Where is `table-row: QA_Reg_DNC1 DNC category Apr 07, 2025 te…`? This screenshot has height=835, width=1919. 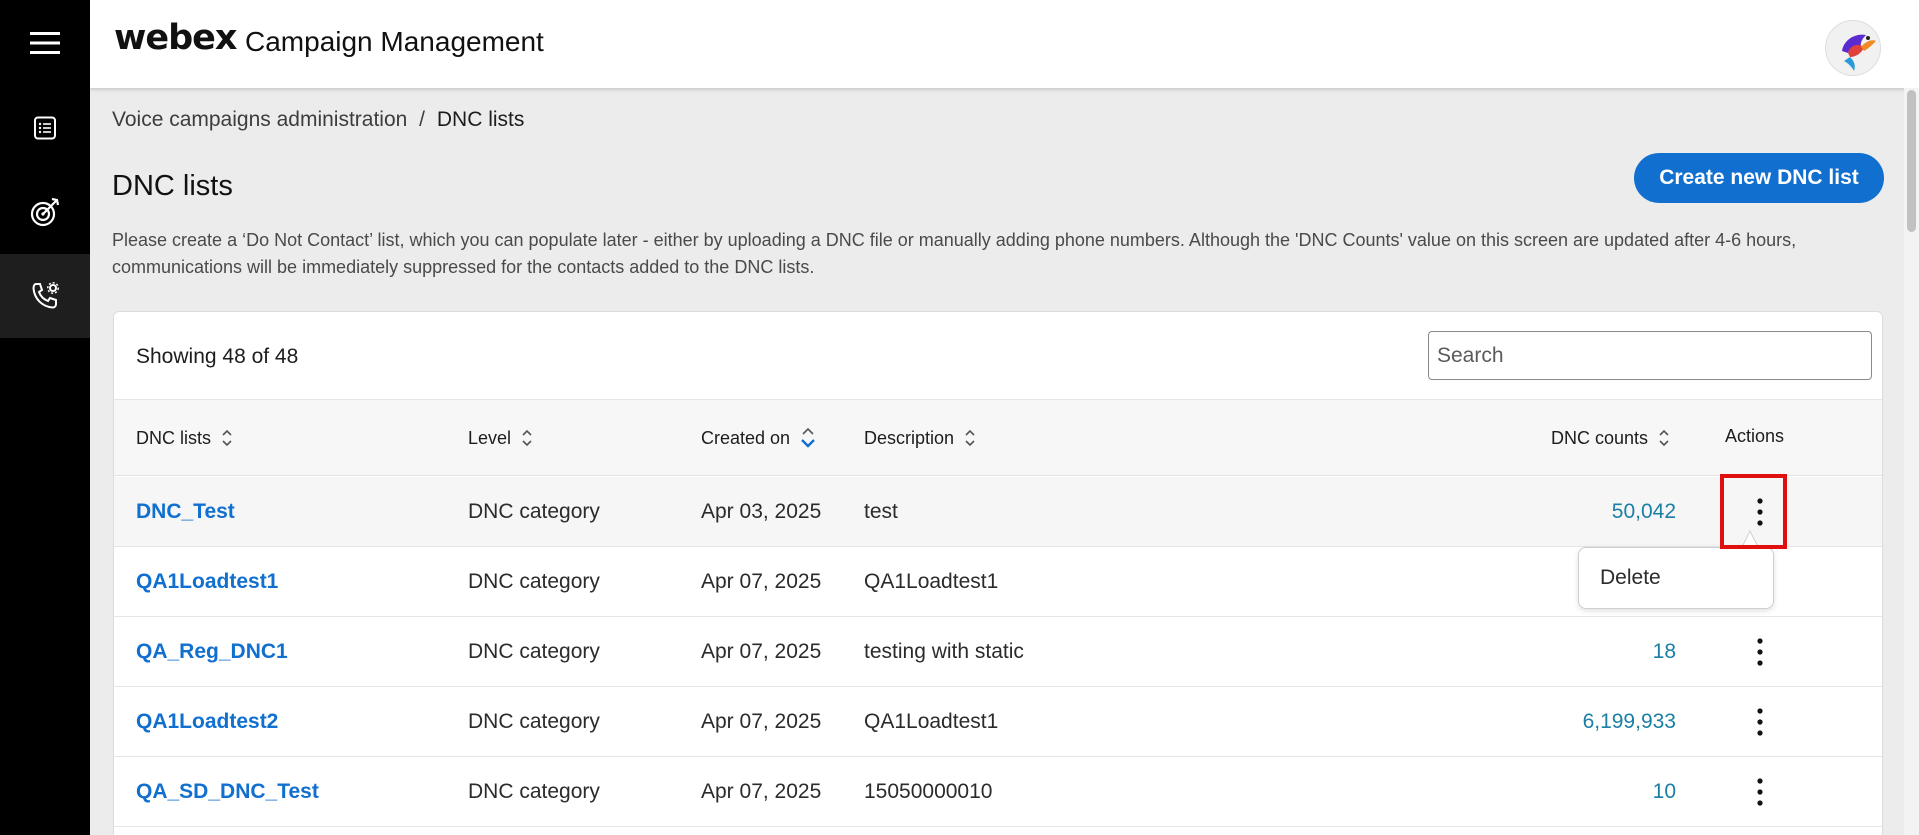
table-row: QA_Reg_DNC1 DNC category Apr 07, 2025 te… is located at coordinates (998, 652).